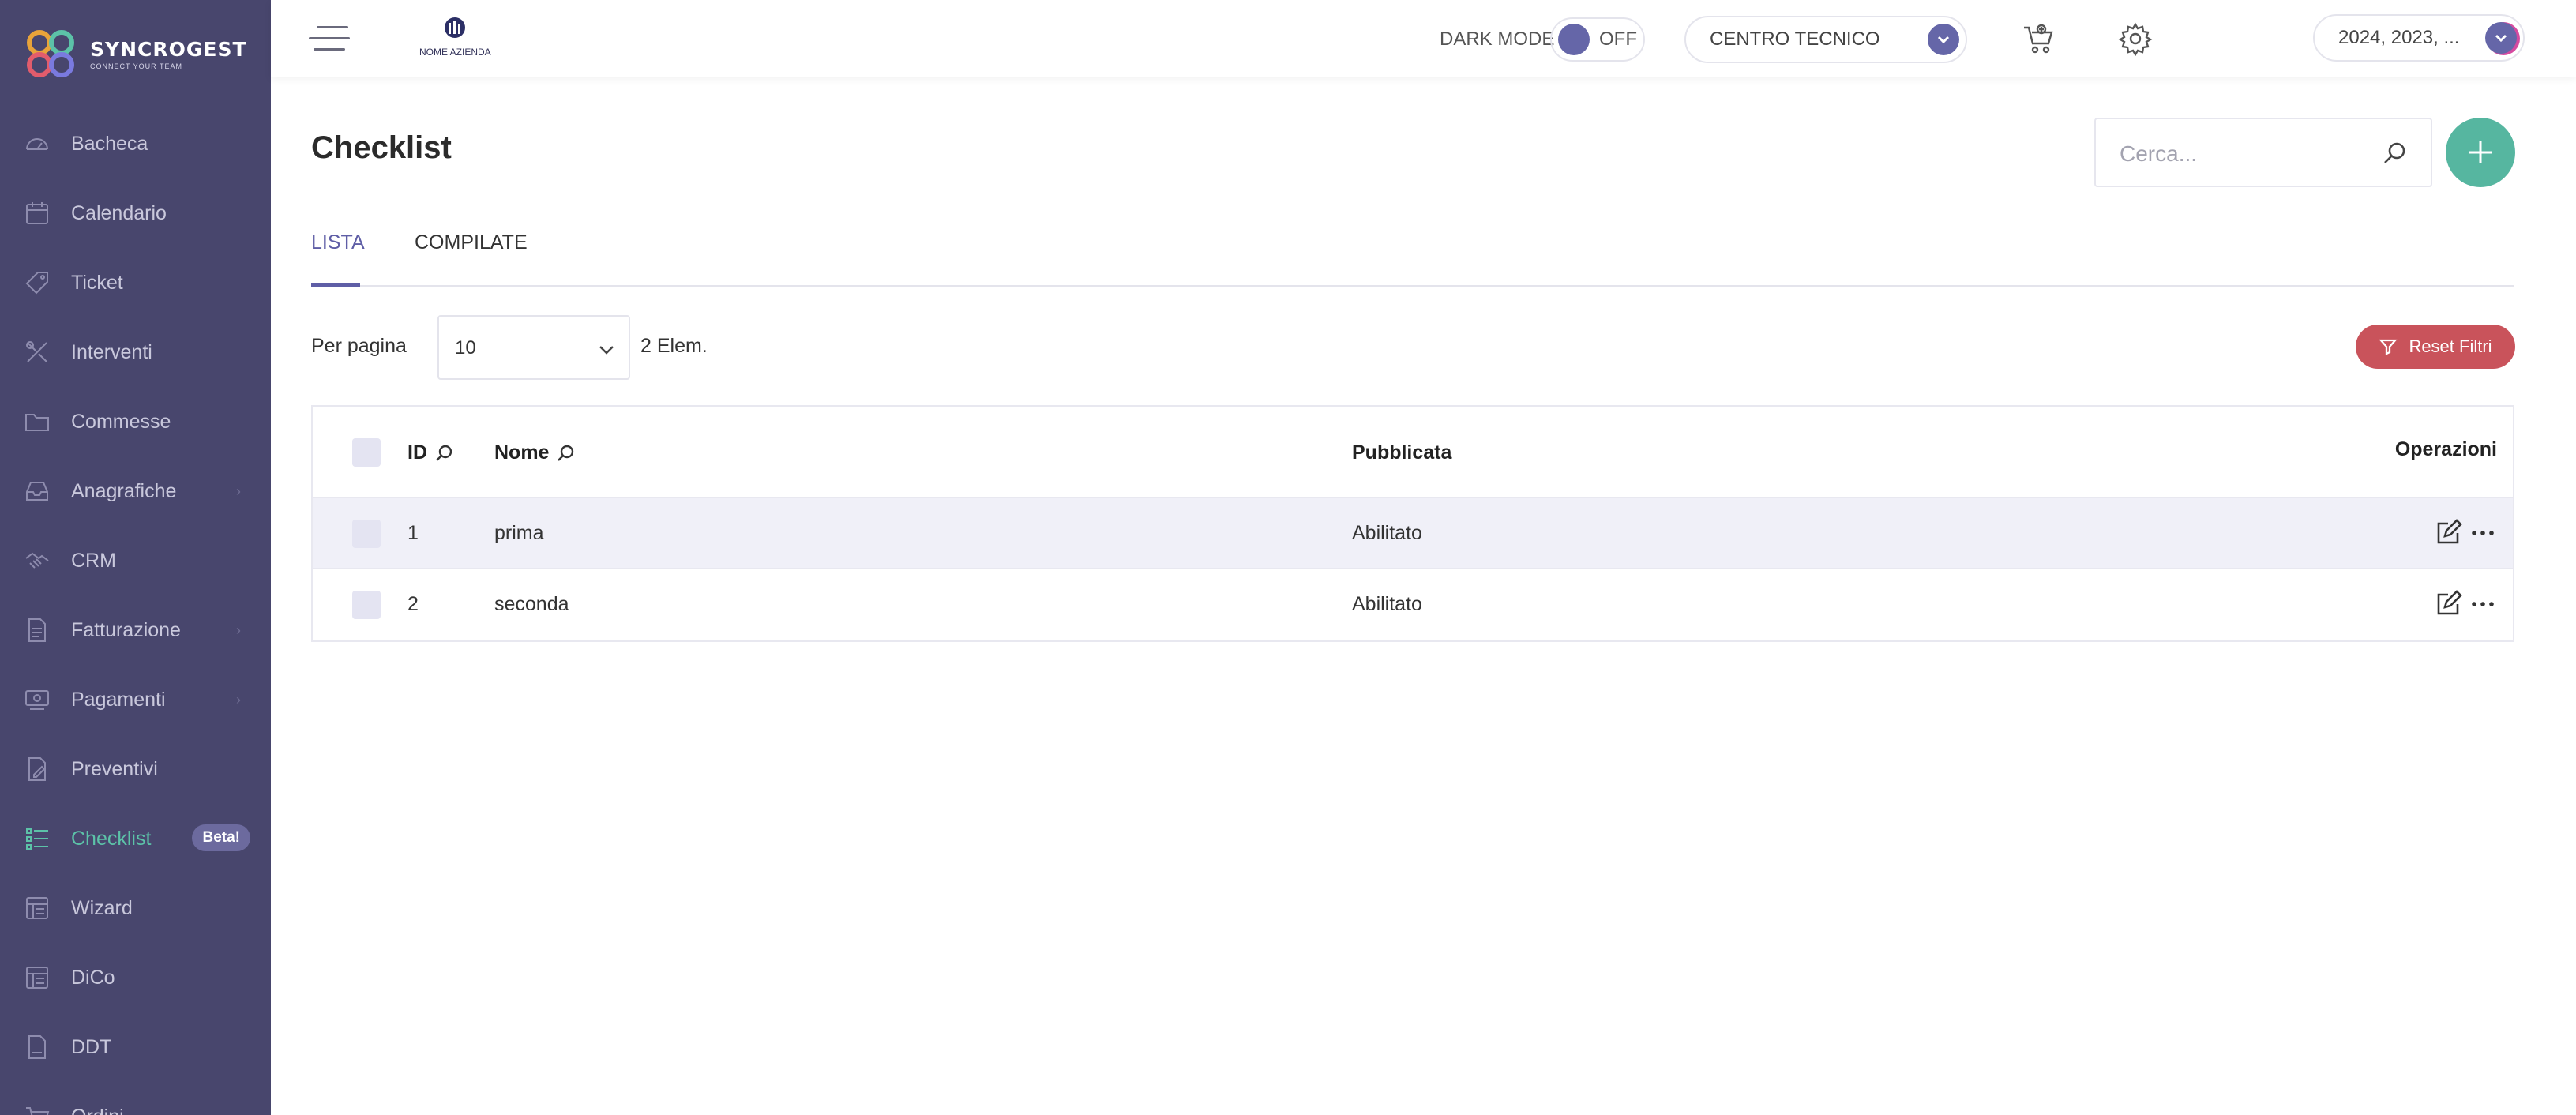 Image resolution: width=2576 pixels, height=1115 pixels. What do you see at coordinates (381, 147) in the screenshot?
I see `page-title: Checklist` at bounding box center [381, 147].